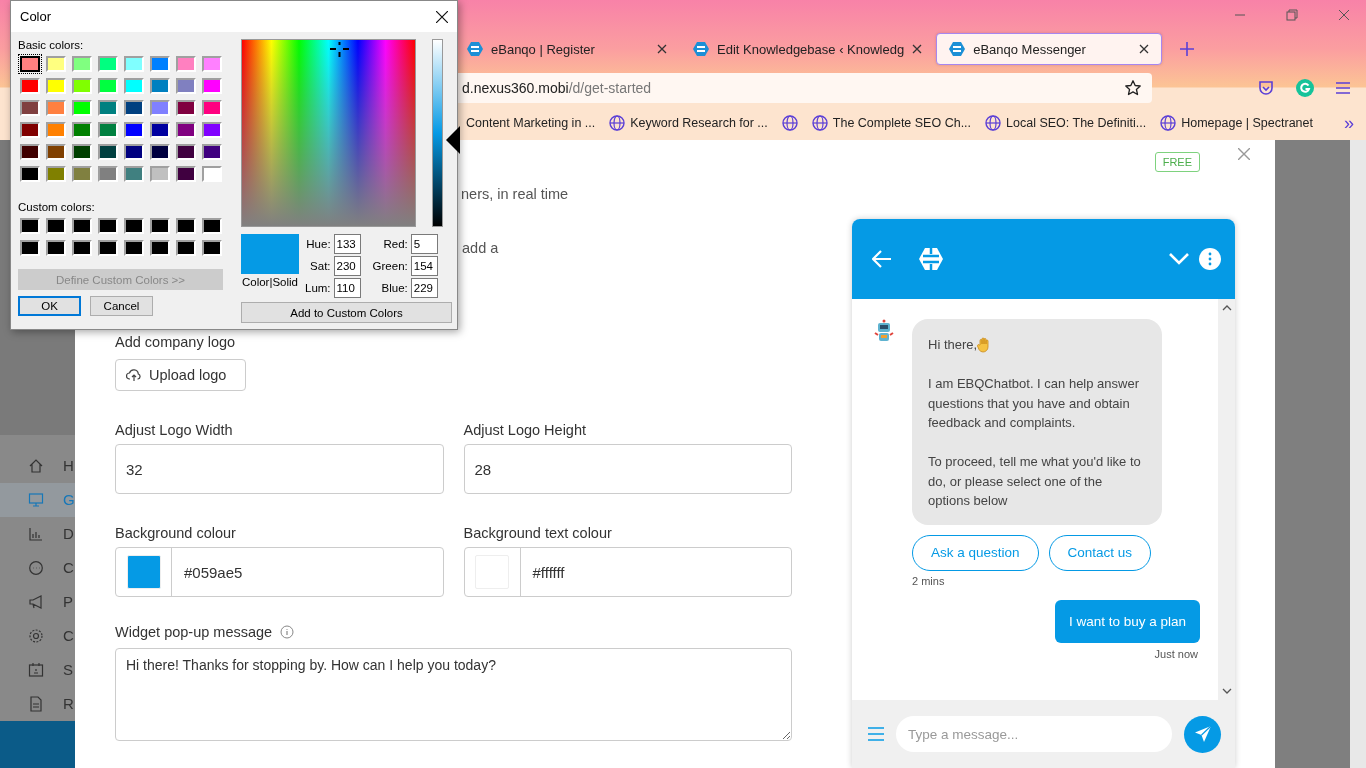  Describe the element at coordinates (57, 208) in the screenshot. I see `section-label: Custom colors:` at that location.